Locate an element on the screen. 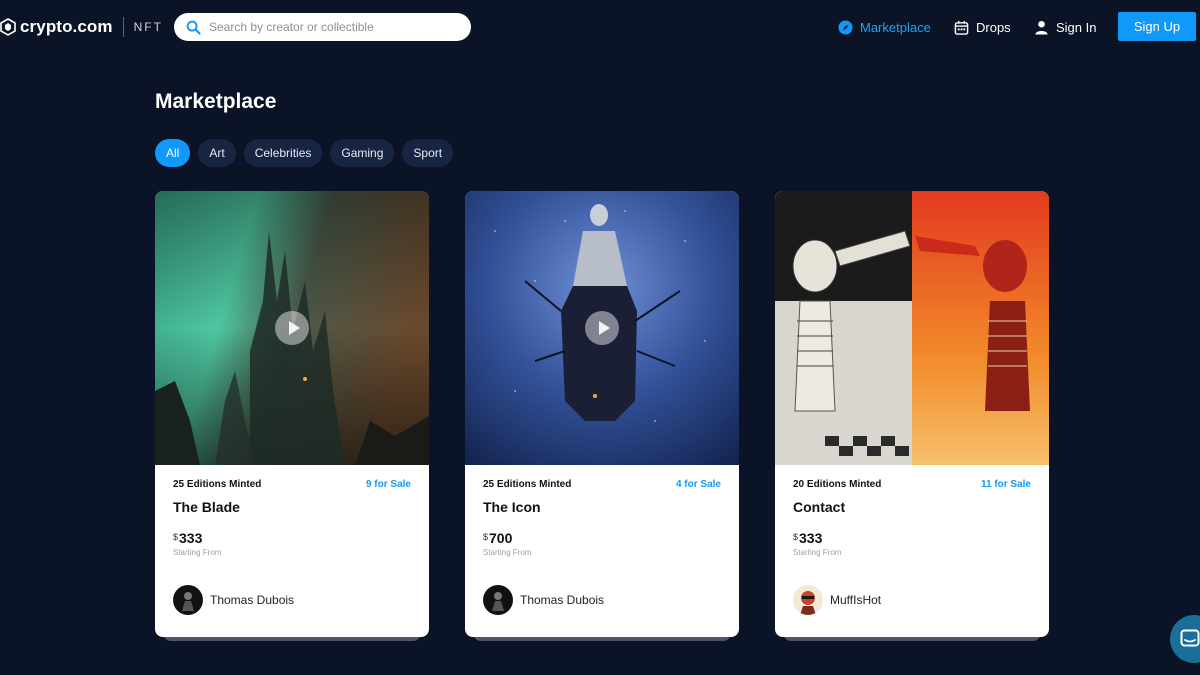 The image size is (1200, 675). calendar-icon is located at coordinates (961, 27).